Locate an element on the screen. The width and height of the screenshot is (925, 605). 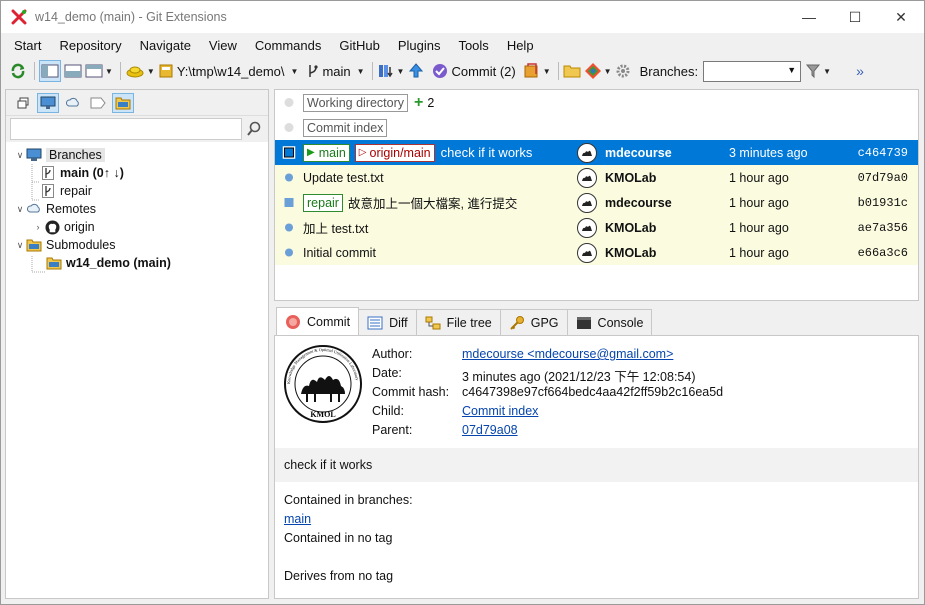
stash-icon is located at coordinates (135, 72).